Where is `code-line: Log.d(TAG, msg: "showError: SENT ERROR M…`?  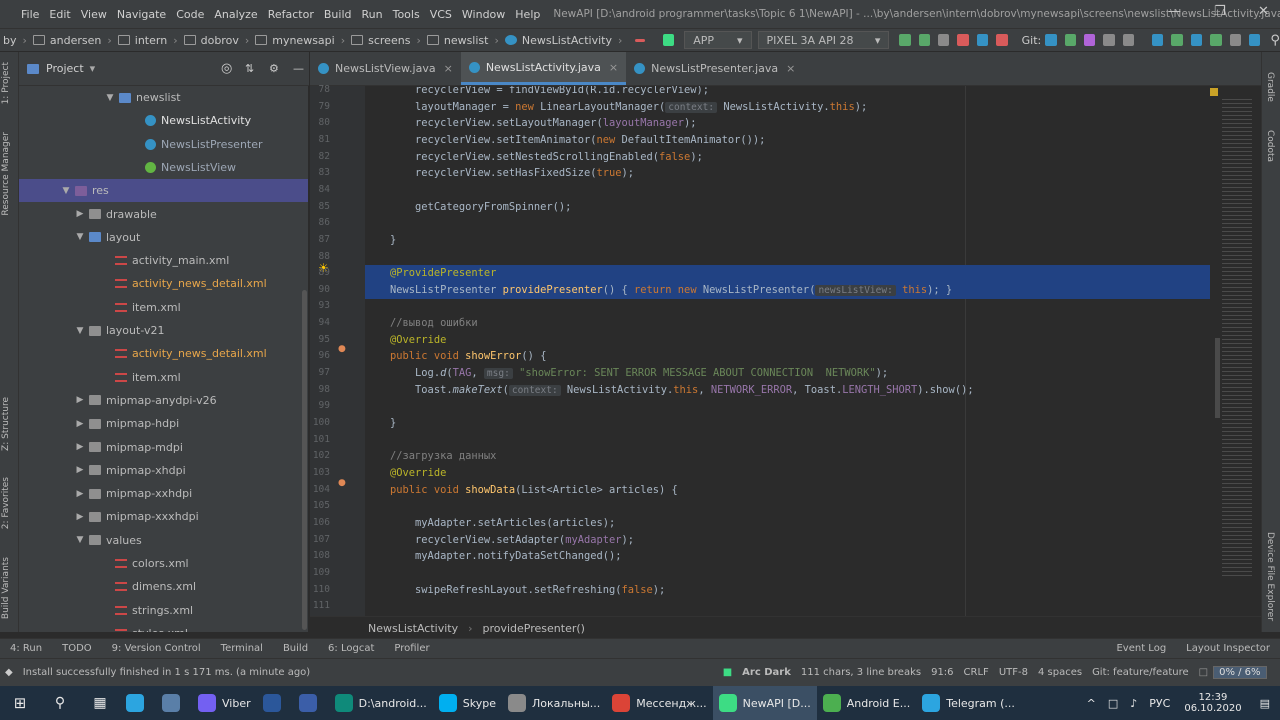 code-line: Log.d(TAG, msg: "showError: SENT ERROR M… is located at coordinates (787, 373).